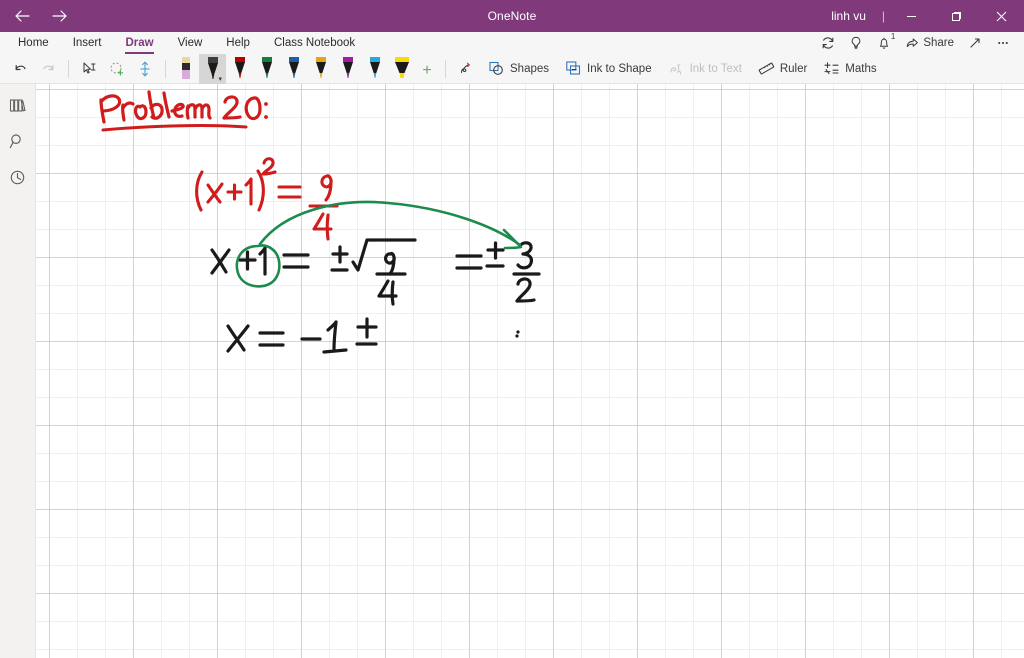 The height and width of the screenshot is (658, 1024). Describe the element at coordinates (793, 68) in the screenshot. I see `ruler-label: Ruler` at that location.